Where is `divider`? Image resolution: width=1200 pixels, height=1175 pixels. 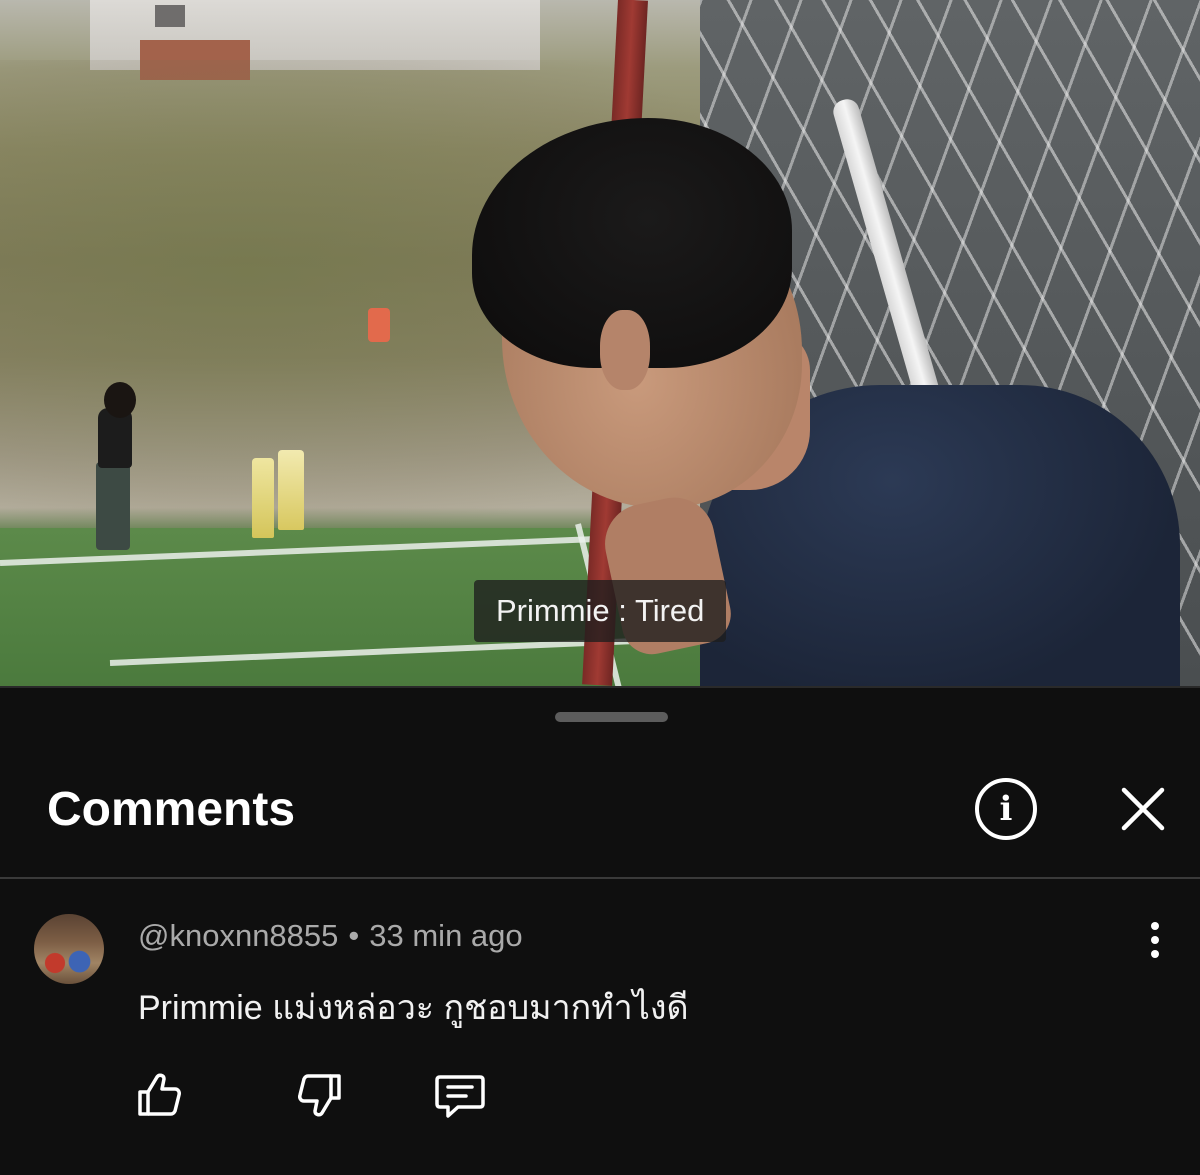
divider is located at coordinates (600, 878).